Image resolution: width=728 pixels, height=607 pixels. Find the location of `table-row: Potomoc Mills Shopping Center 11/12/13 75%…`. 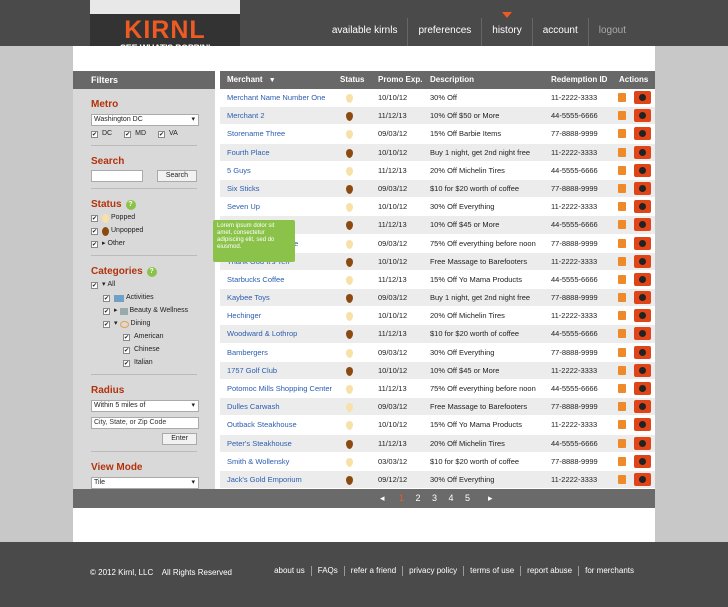

table-row: Potomoc Mills Shopping Center 11/12/13 75%… is located at coordinates (437, 389).